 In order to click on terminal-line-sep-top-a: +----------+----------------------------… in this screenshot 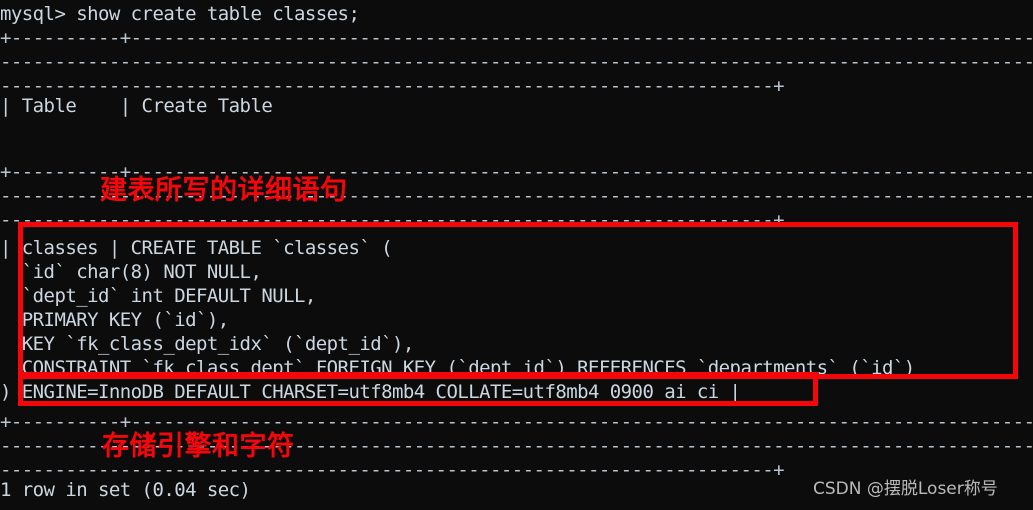, I will do `click(516, 38)`.